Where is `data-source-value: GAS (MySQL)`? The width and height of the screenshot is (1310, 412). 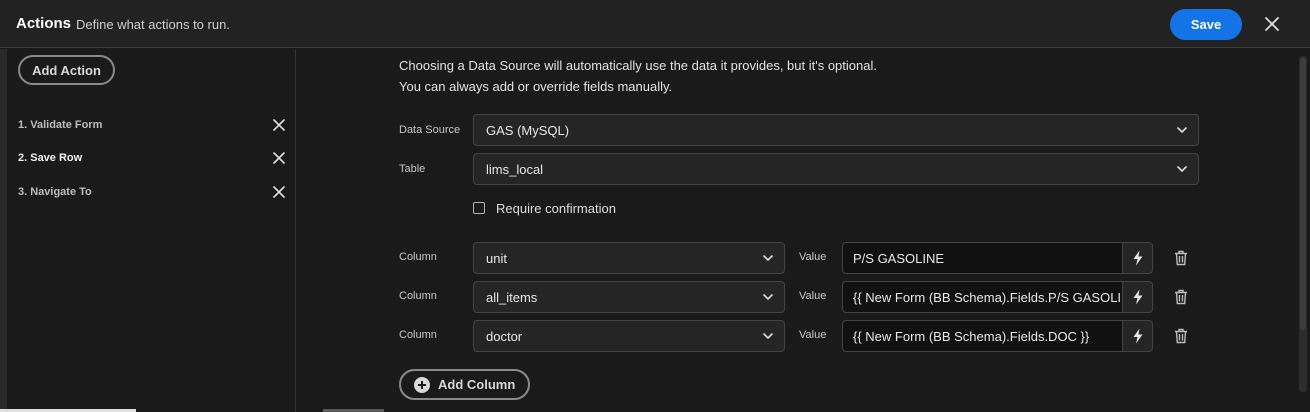
data-source-value: GAS (MySQL) is located at coordinates (528, 130).